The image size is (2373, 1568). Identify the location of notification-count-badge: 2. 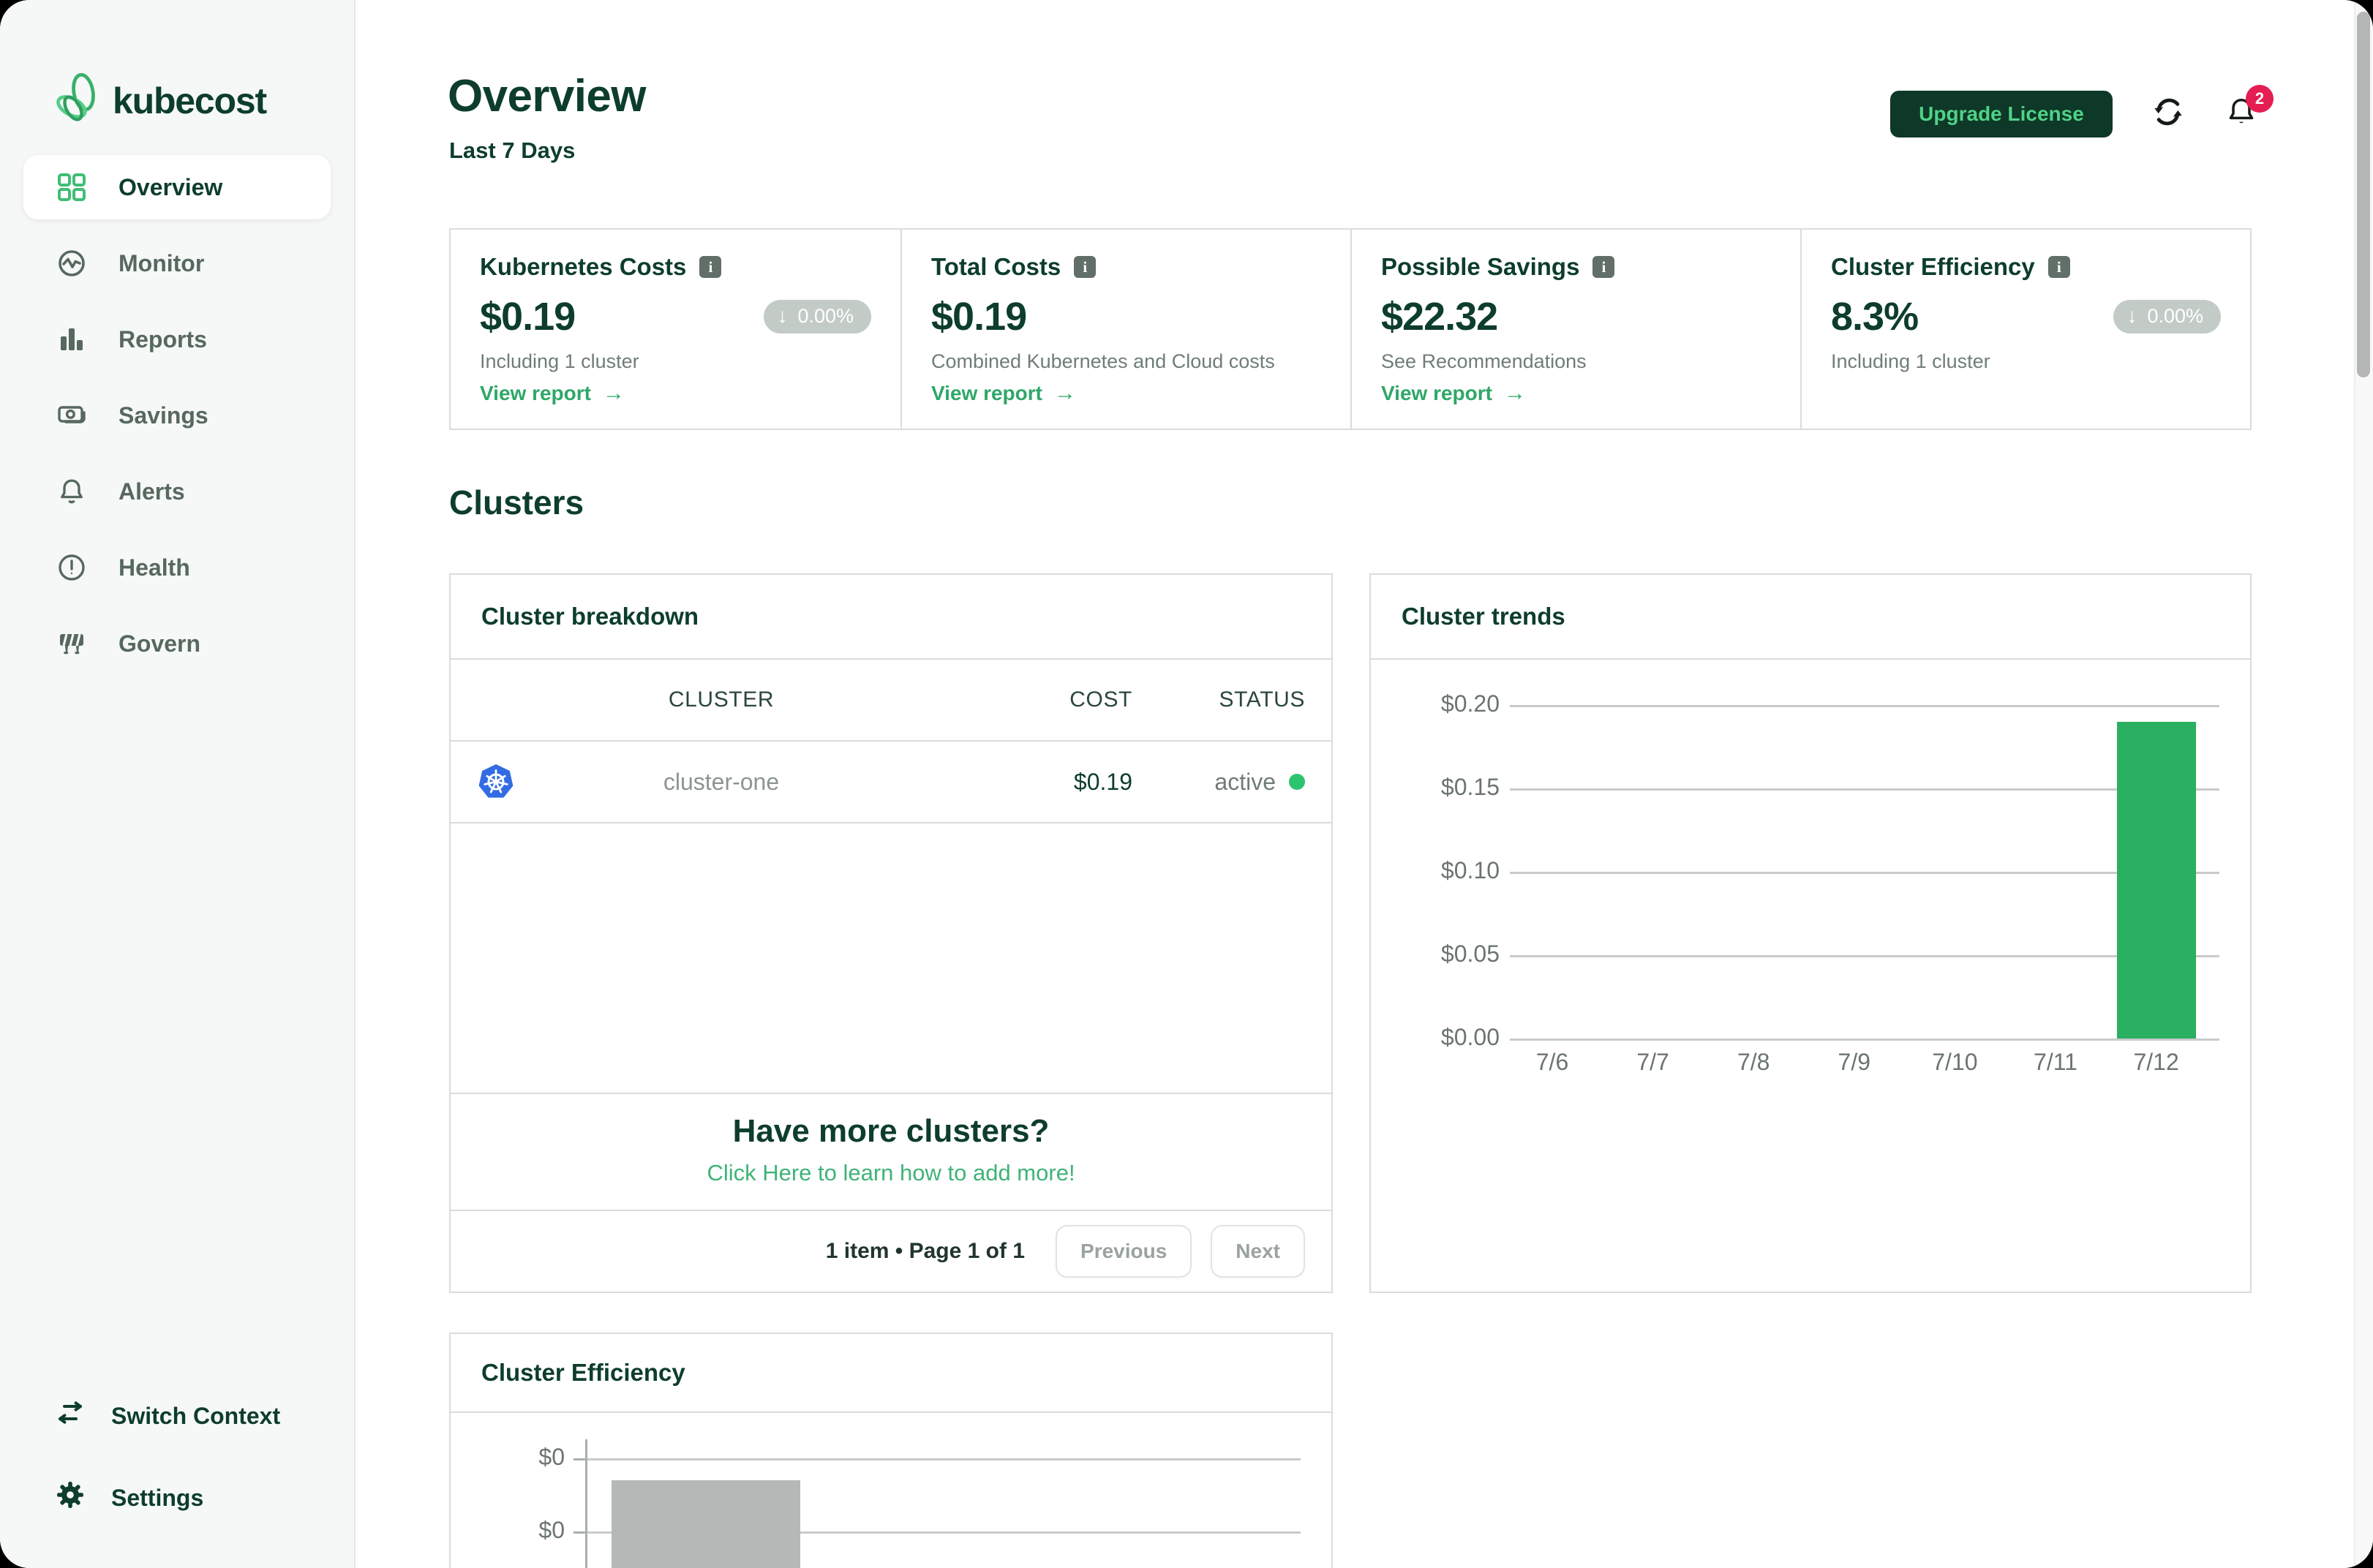
(2260, 99).